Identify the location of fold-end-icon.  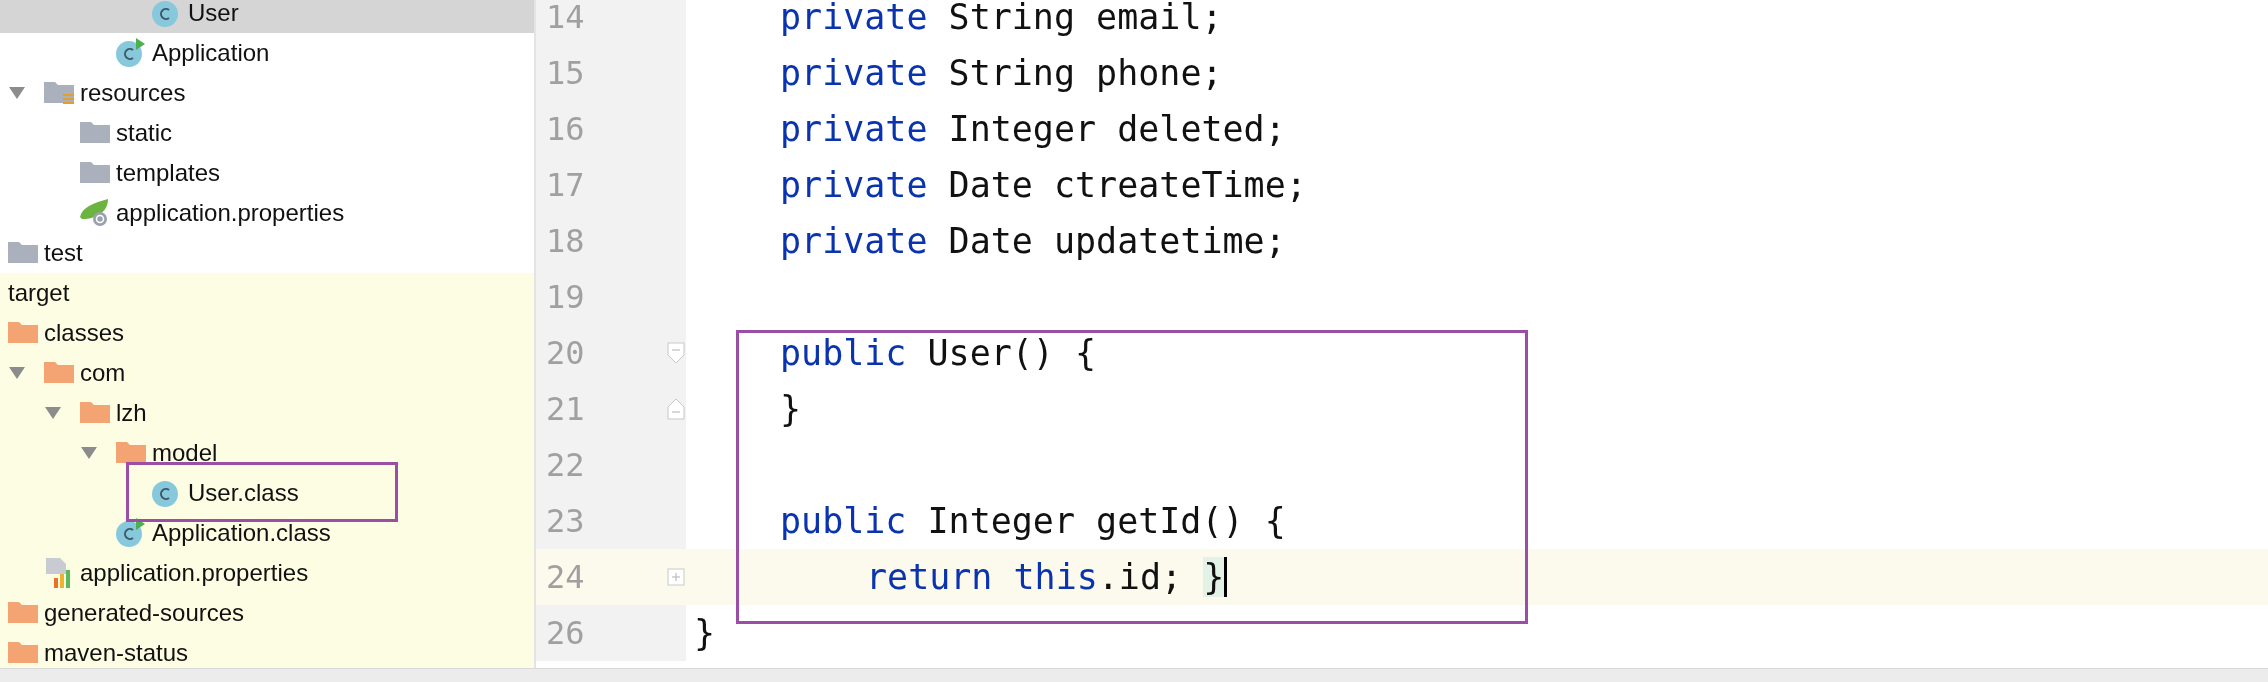
(676, 409).